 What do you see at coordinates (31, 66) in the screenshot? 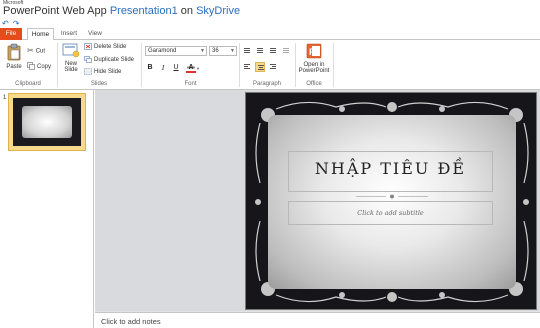
I see `copy-icon` at bounding box center [31, 66].